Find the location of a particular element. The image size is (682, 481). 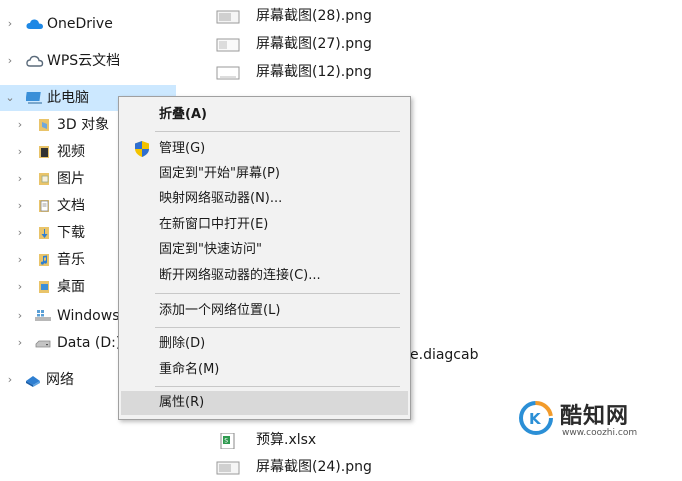

menu-item-label: 删除(D) is located at coordinates (182, 343).